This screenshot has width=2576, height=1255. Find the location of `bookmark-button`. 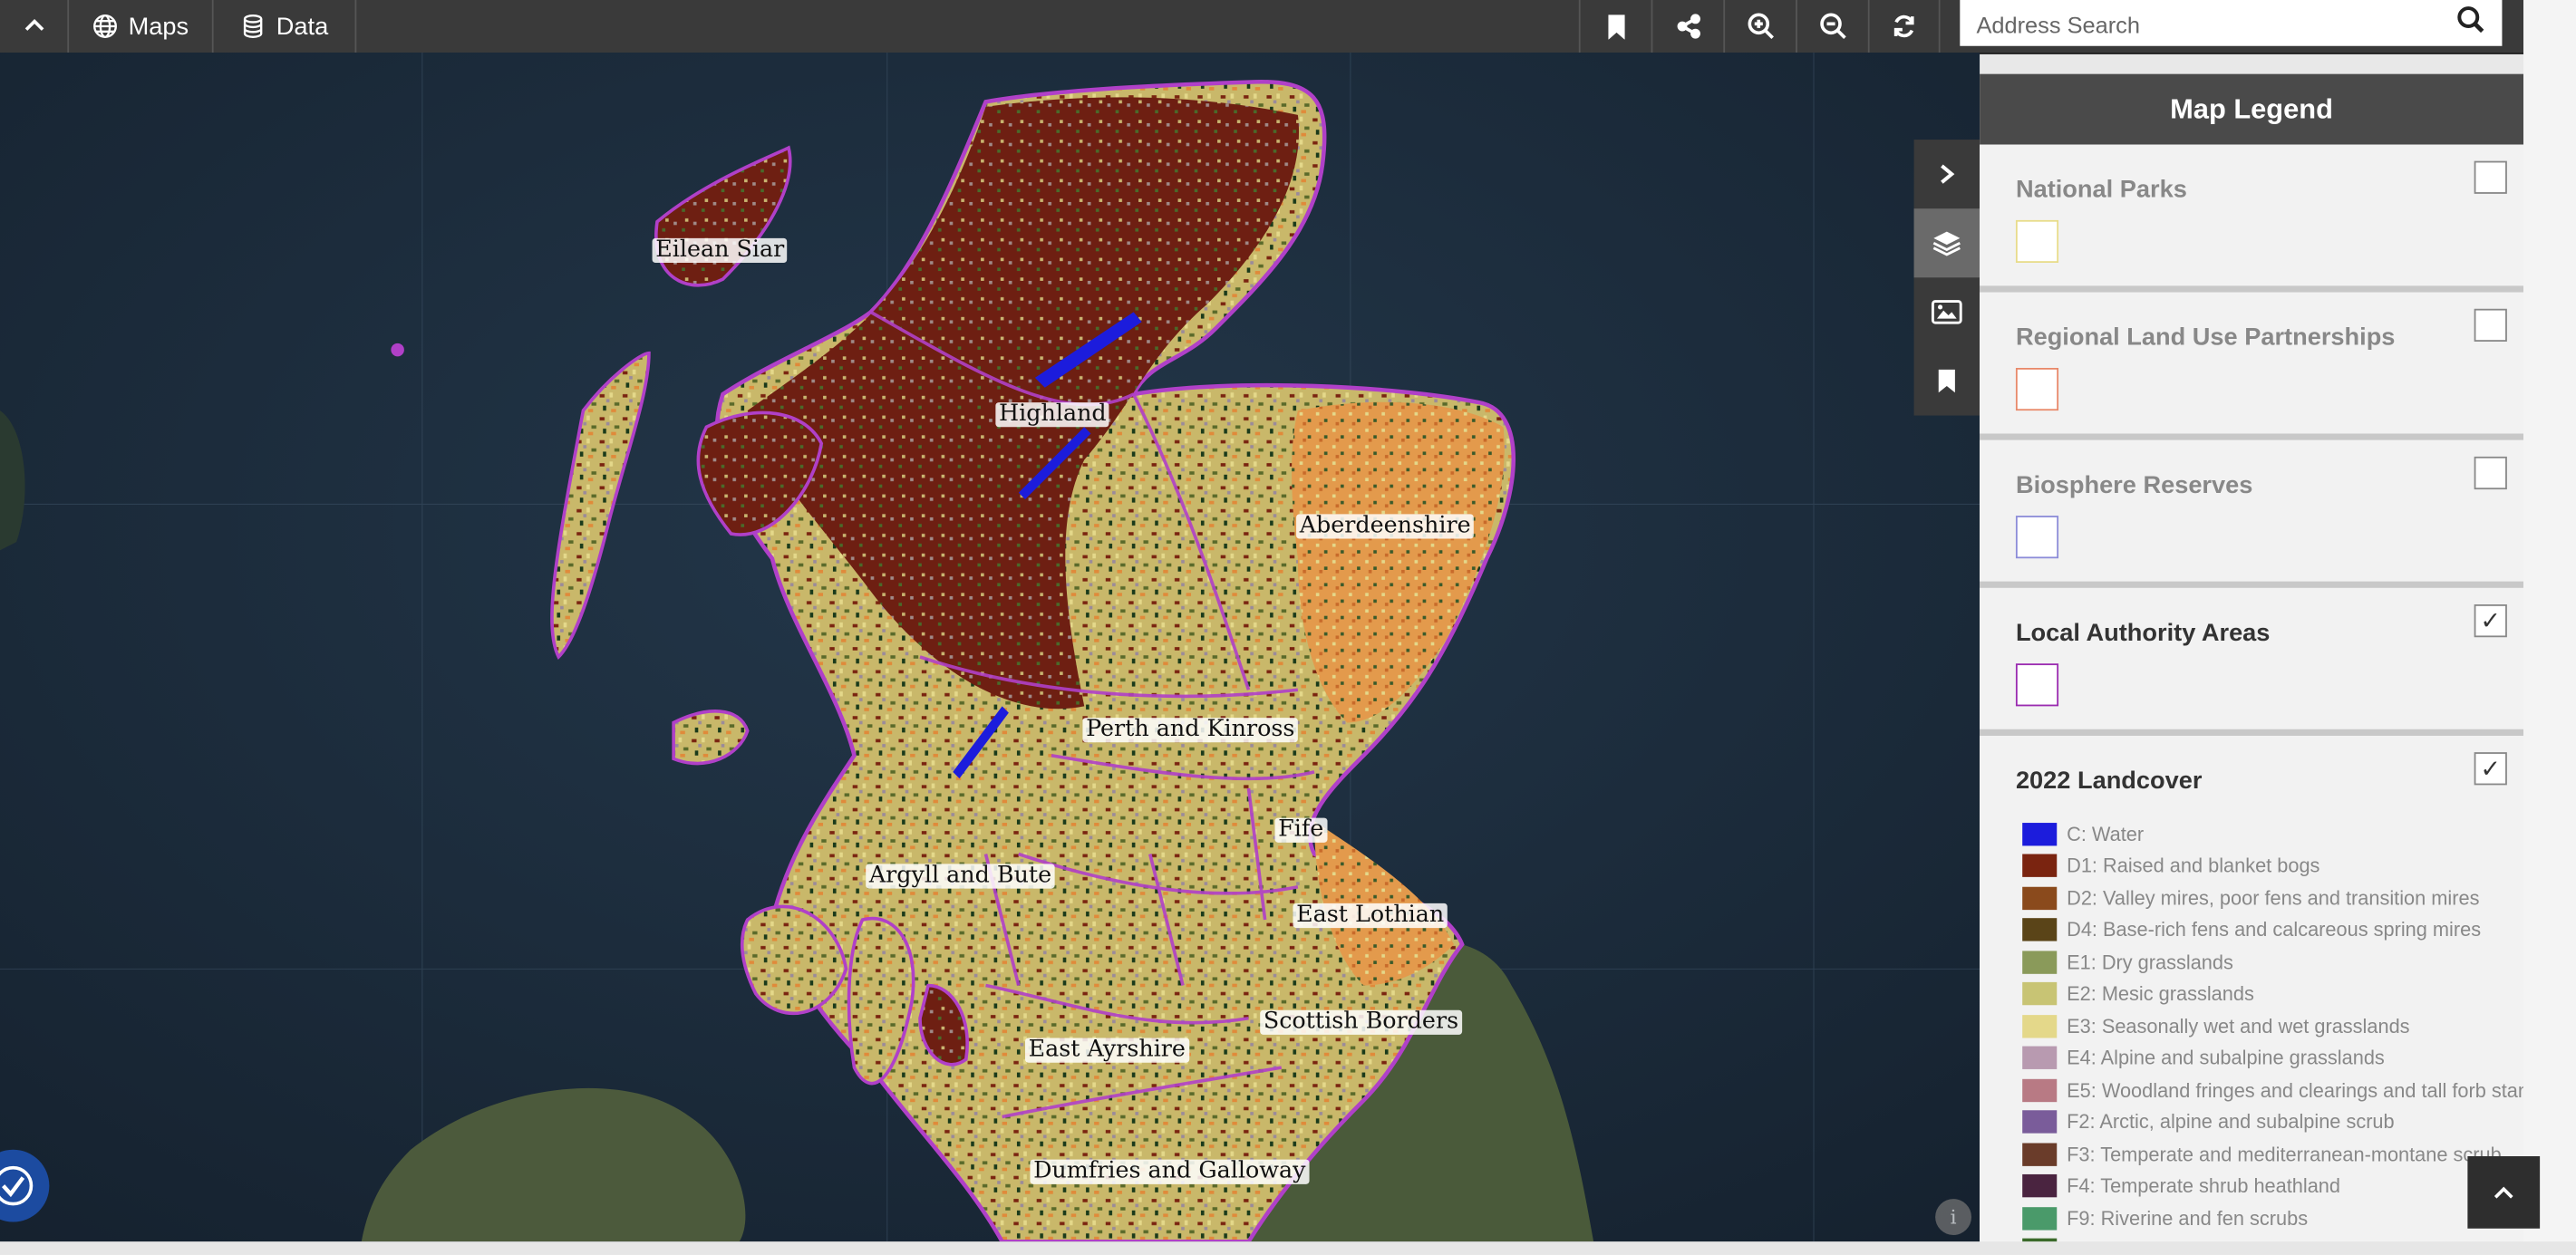

bookmark-button is located at coordinates (1614, 26).